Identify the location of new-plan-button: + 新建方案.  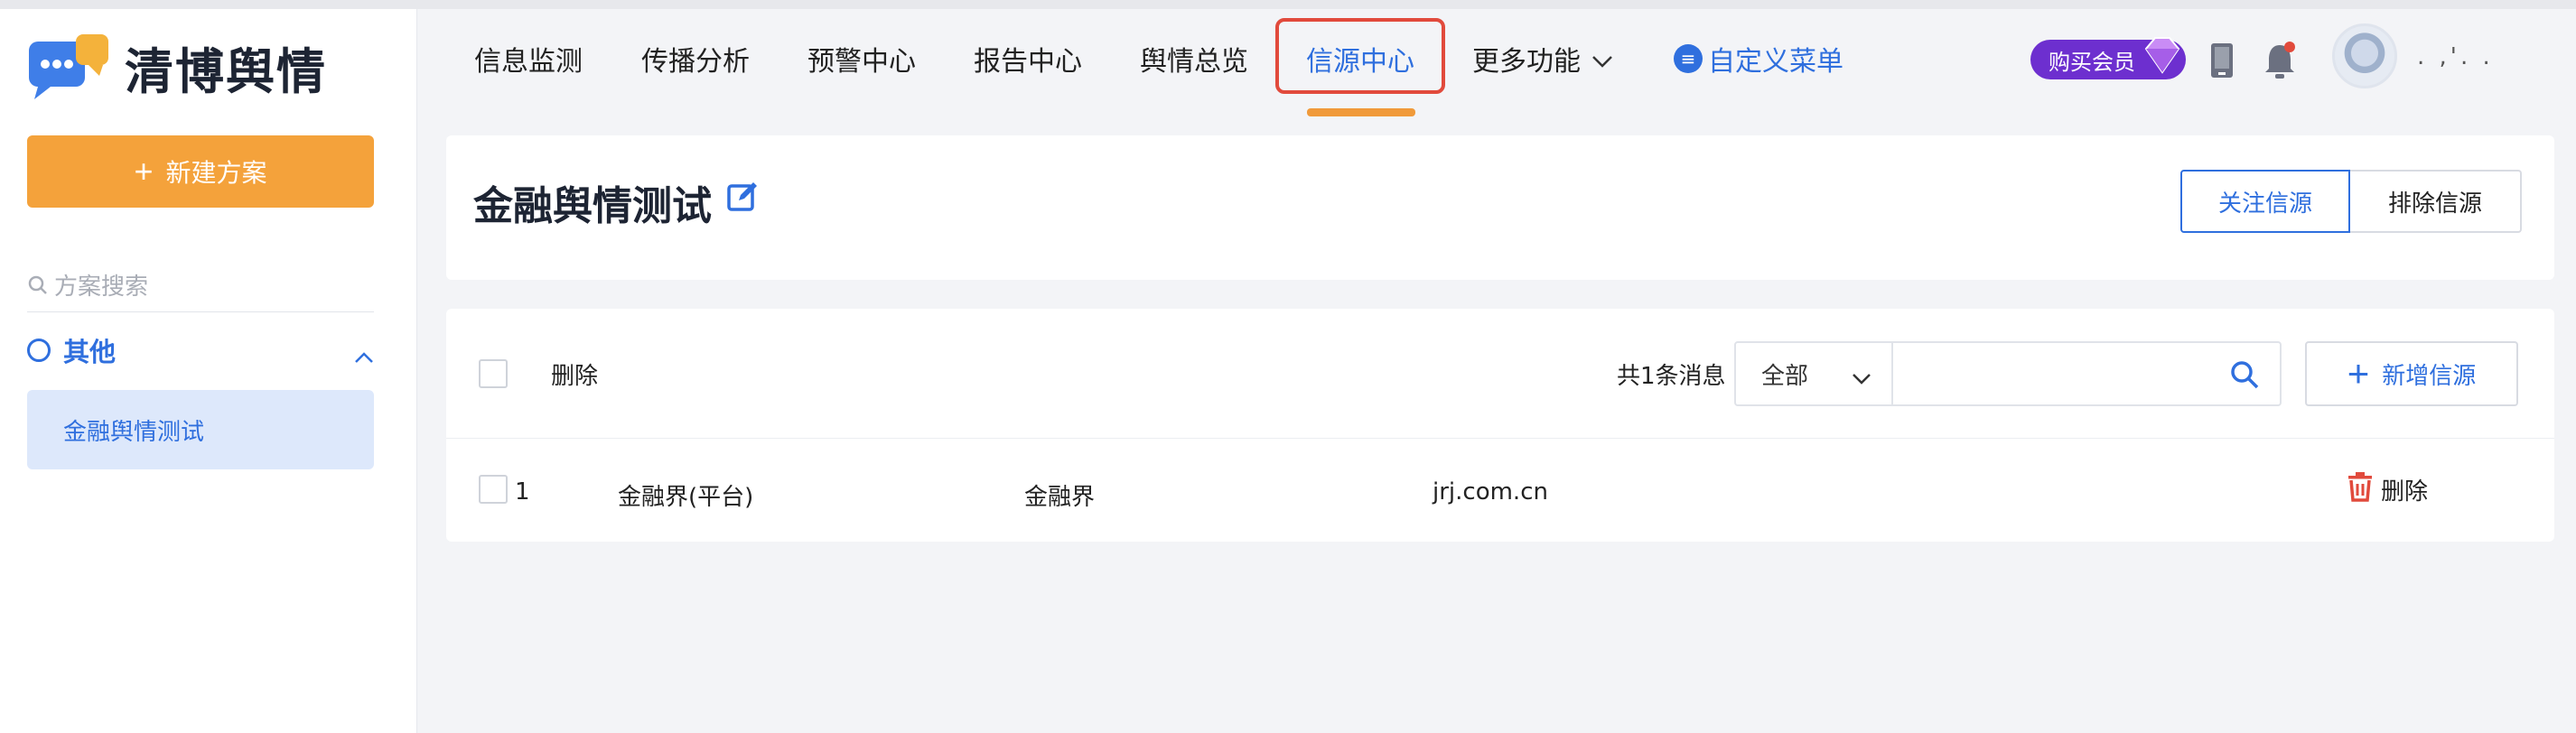
(200, 171).